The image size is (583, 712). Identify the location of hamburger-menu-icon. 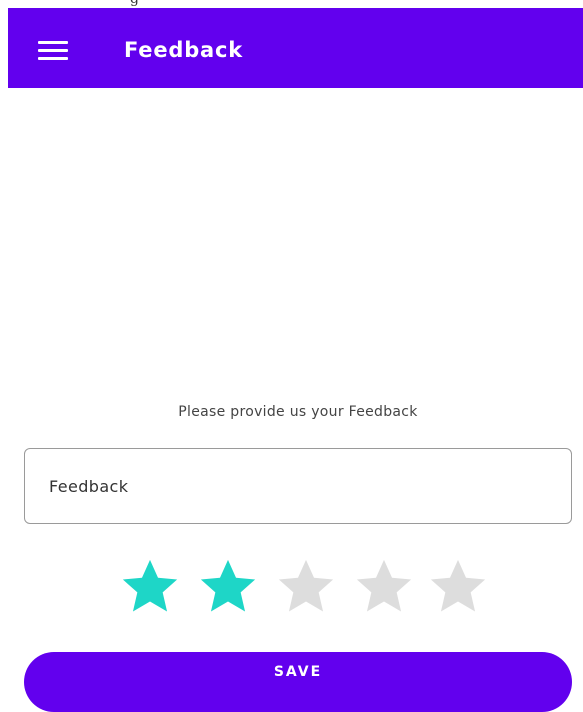
(53, 51).